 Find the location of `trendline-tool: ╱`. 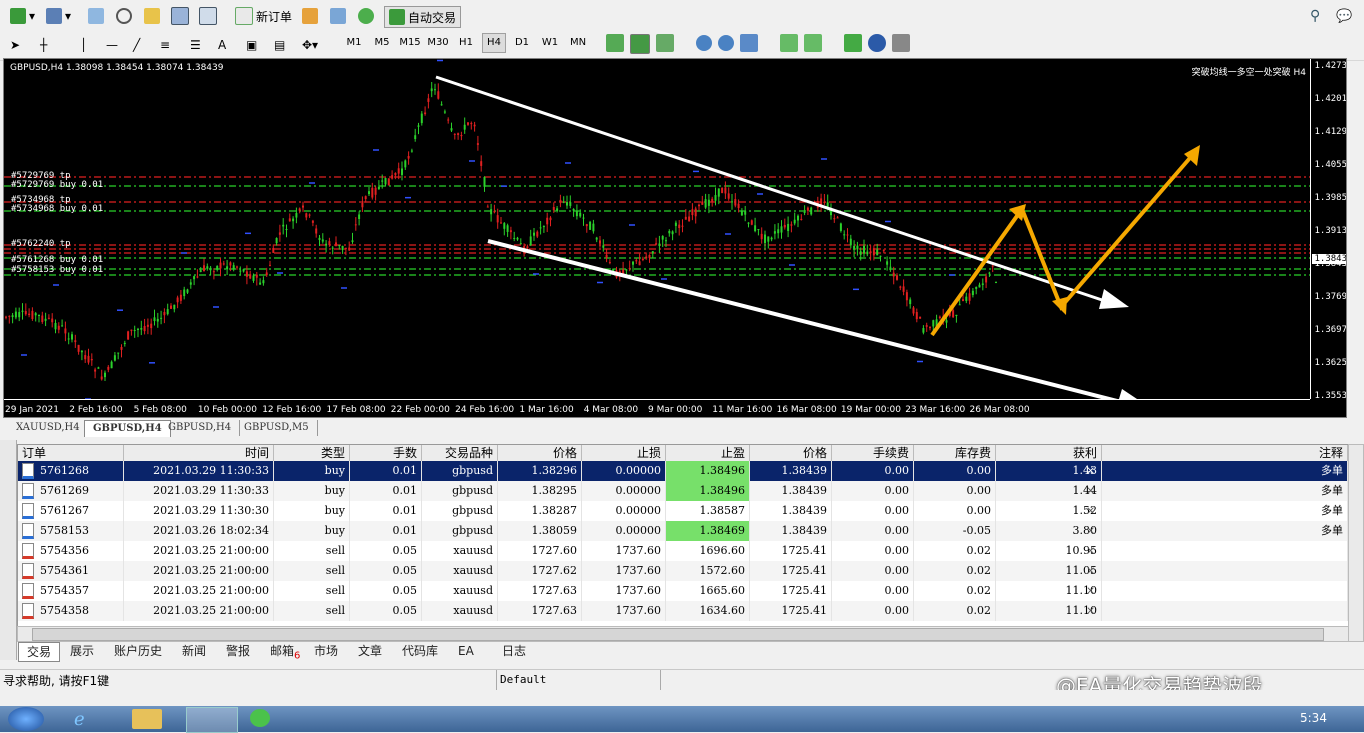

trendline-tool: ╱ is located at coordinates (136, 45).